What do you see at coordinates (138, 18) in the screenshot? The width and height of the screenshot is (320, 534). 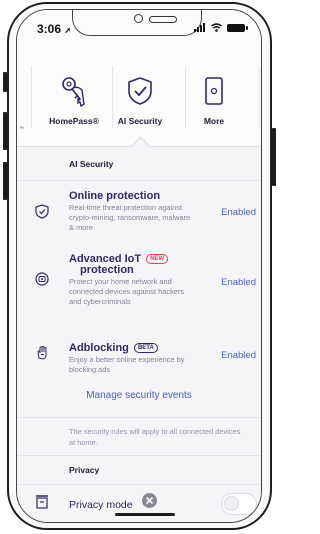 I see `camera-icon` at bounding box center [138, 18].